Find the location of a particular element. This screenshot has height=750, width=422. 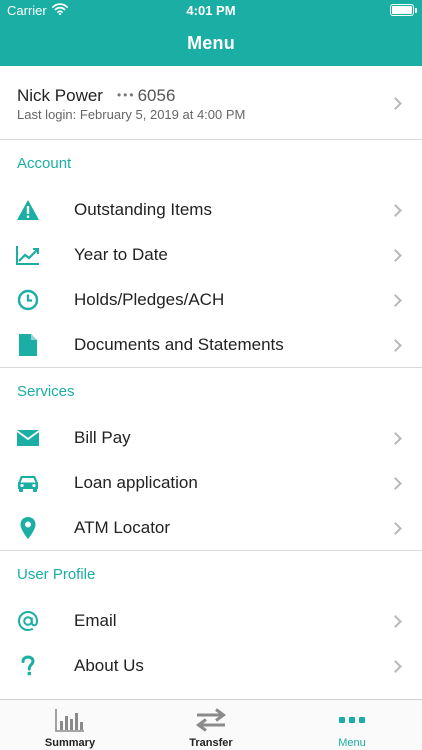

envelope-icon is located at coordinates (28, 438).